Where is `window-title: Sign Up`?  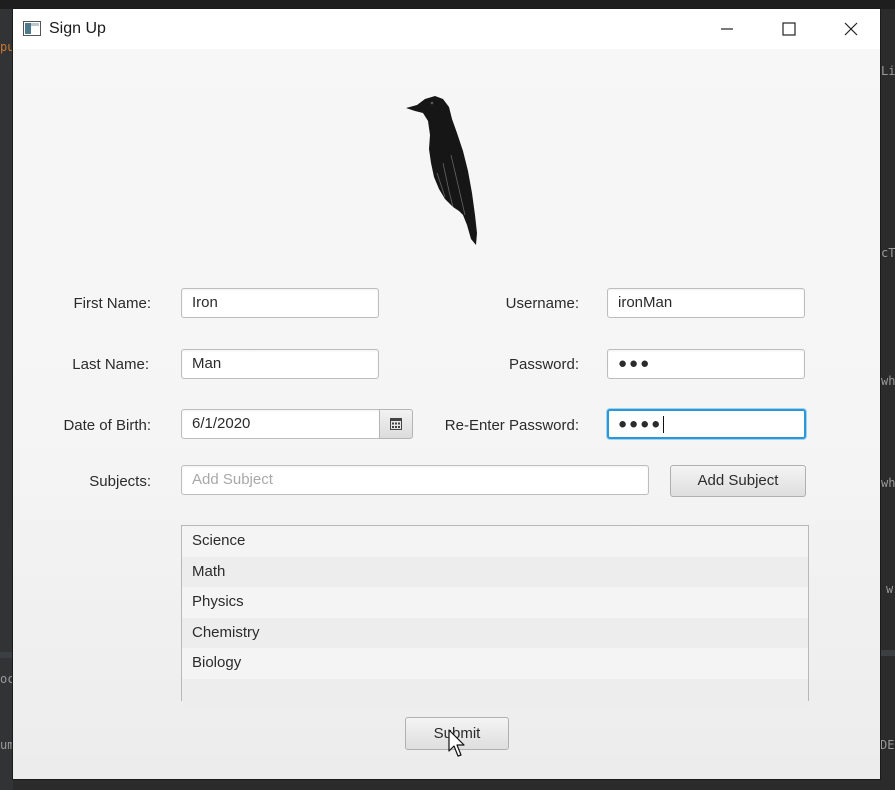 window-title: Sign Up is located at coordinates (77, 28).